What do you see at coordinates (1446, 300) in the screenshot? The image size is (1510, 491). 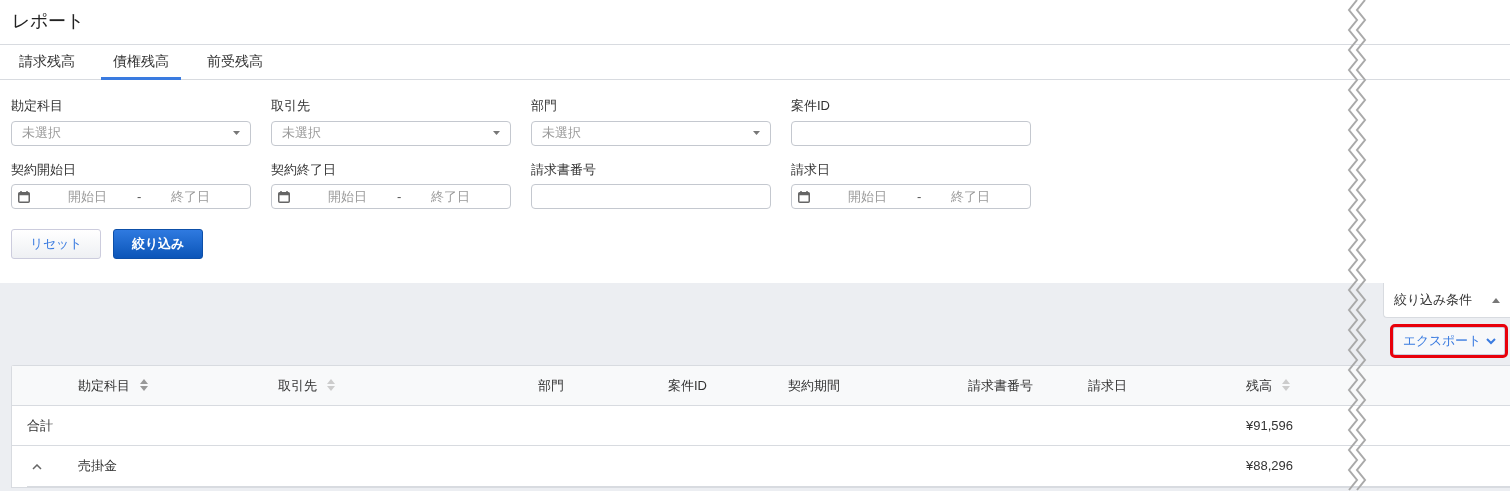 I see `filter-toggle: 絞り込み条件` at bounding box center [1446, 300].